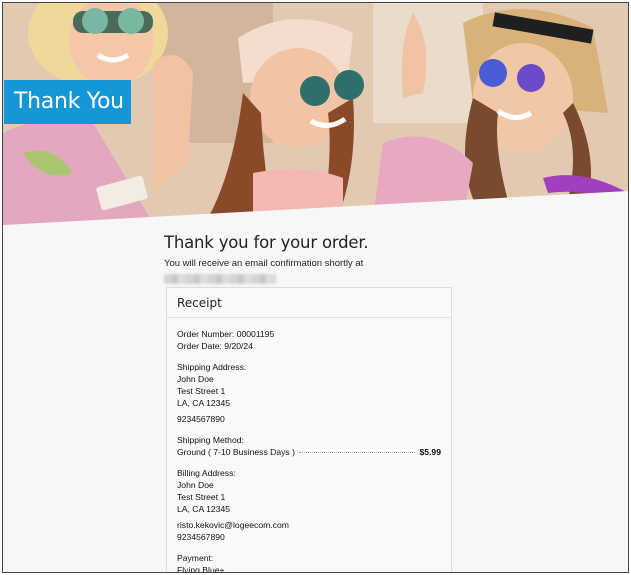  I want to click on billing-phone: 9234567890, so click(201, 537).